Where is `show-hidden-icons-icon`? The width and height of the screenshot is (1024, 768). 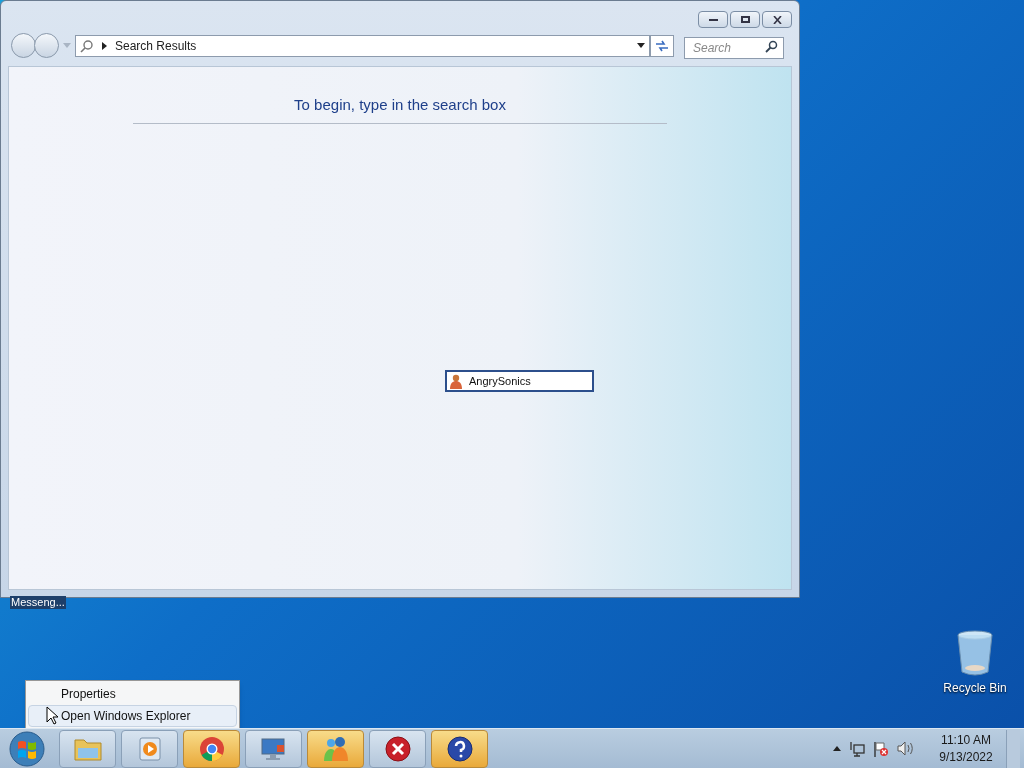
show-hidden-icons-icon is located at coordinates (837, 748).